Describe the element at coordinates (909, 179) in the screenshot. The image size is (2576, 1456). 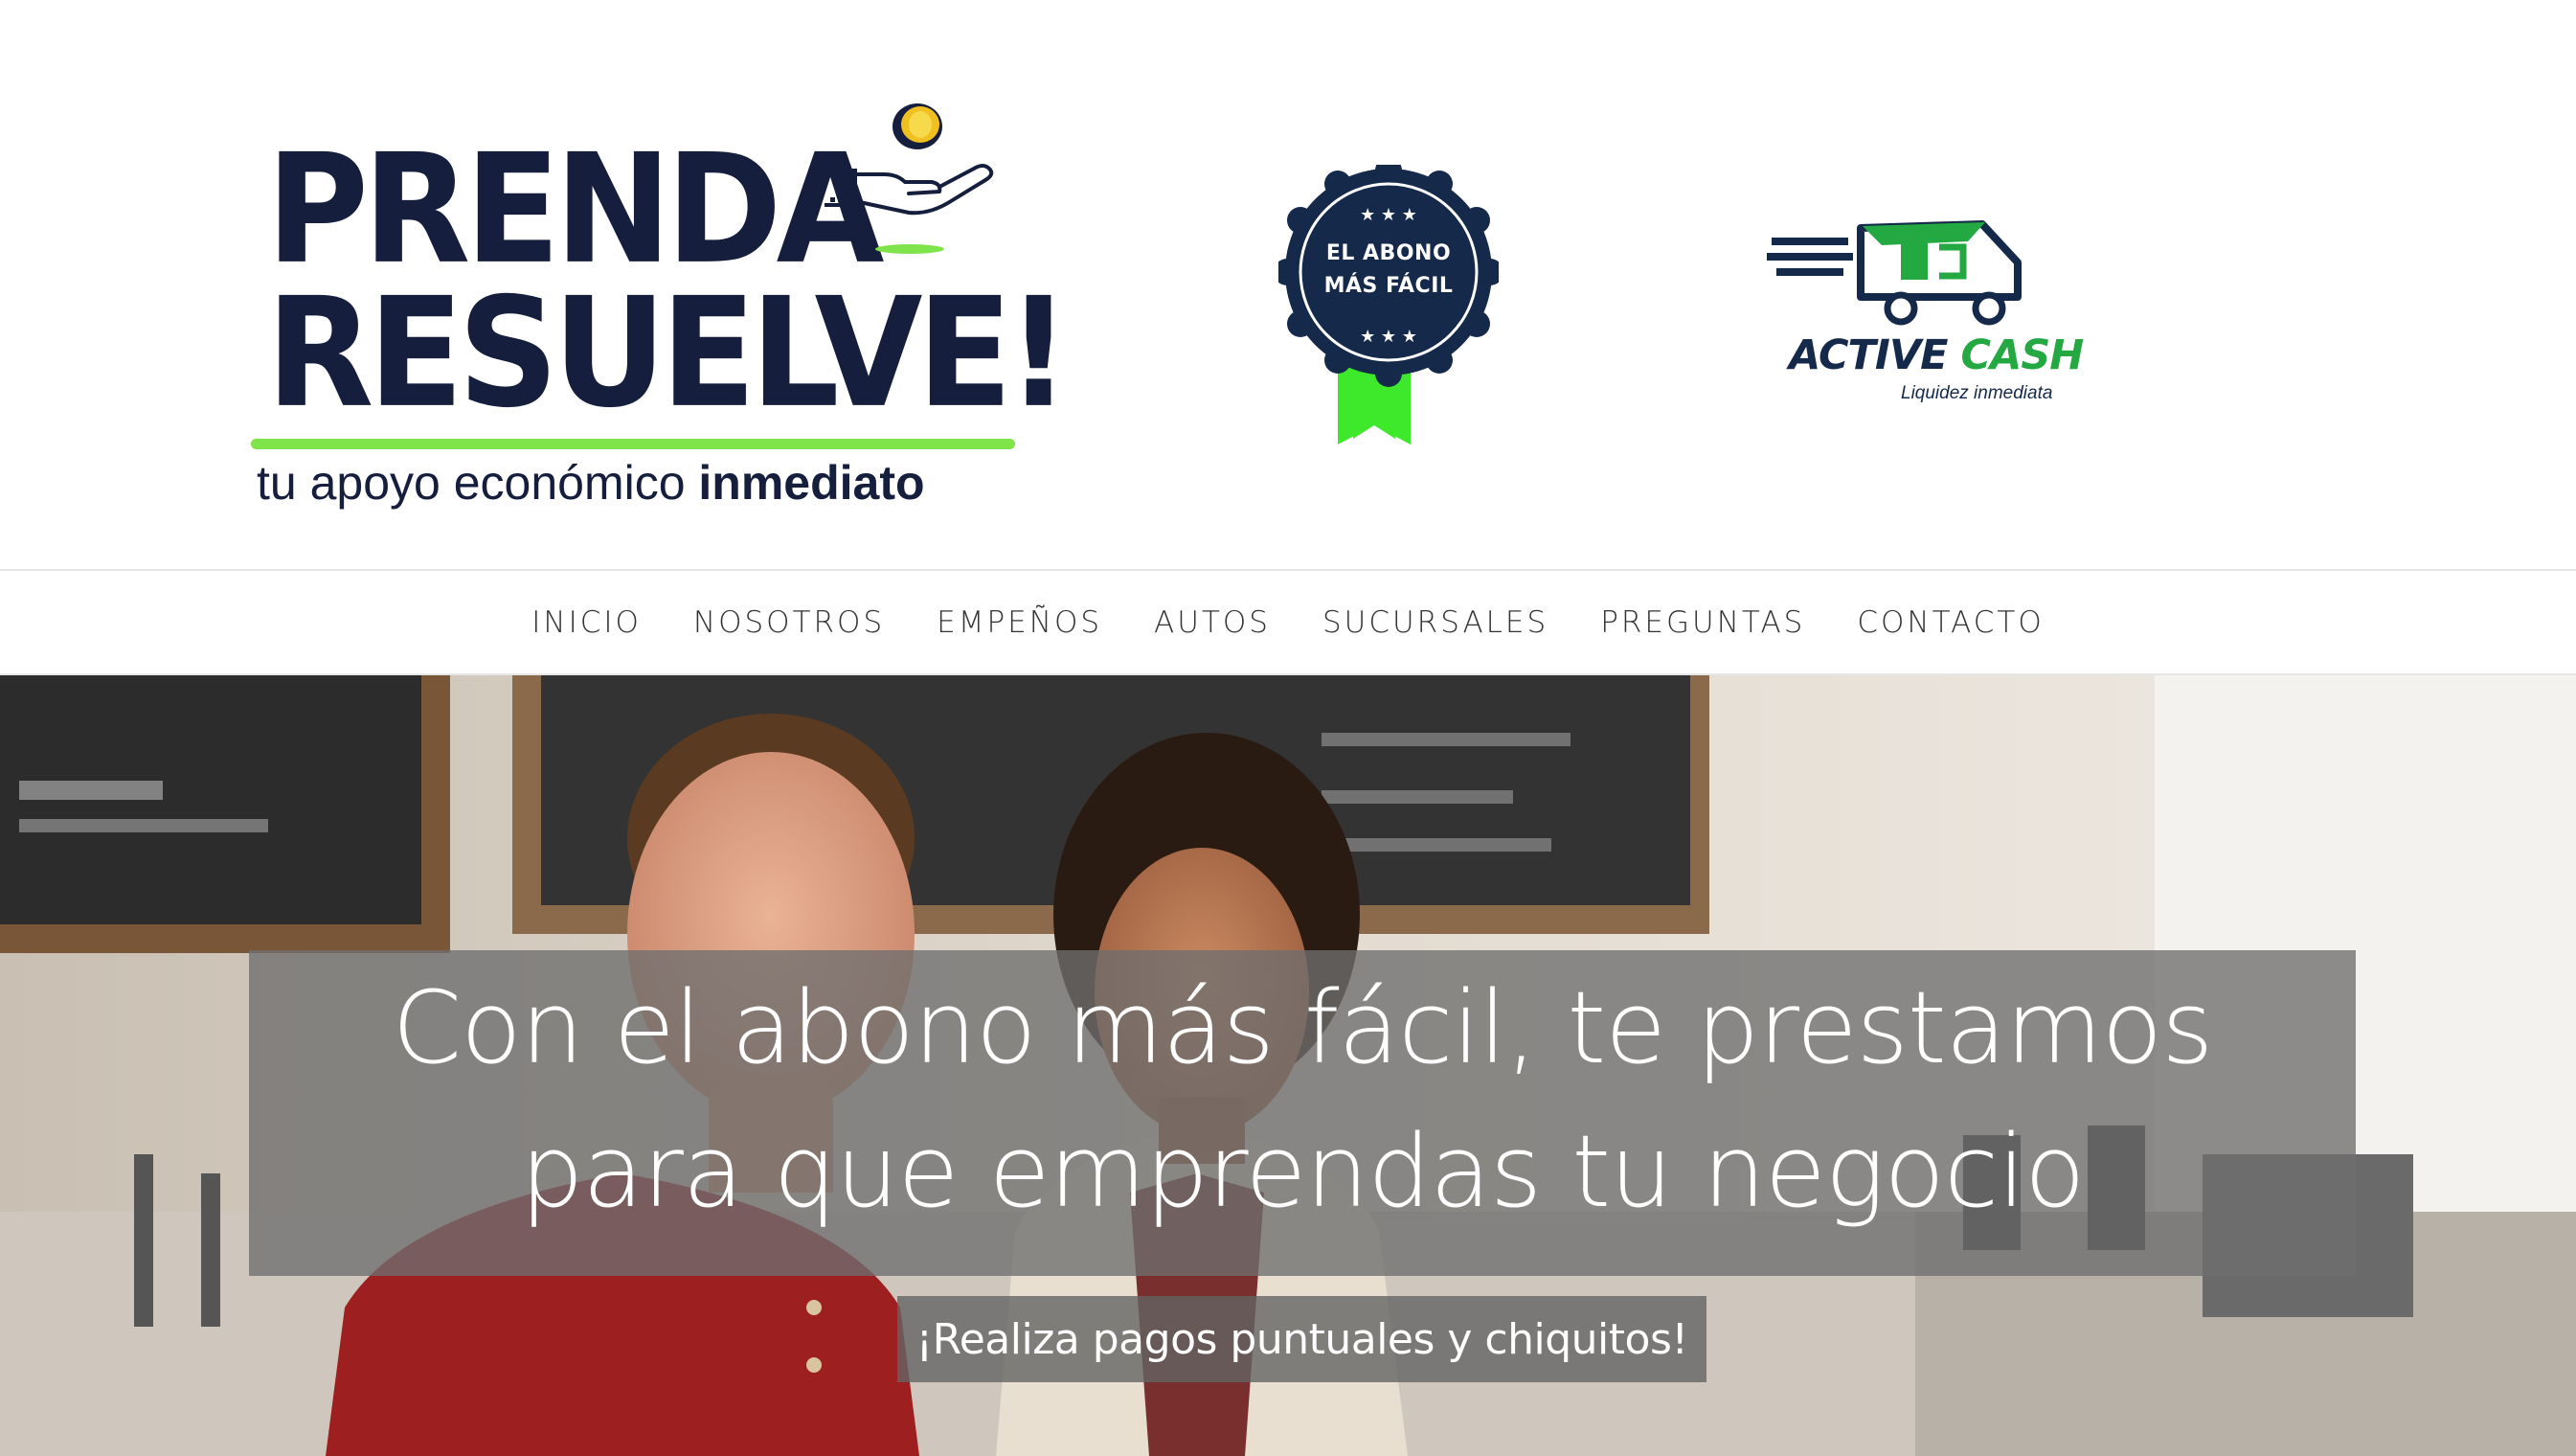
I see `hand-coin-icon` at that location.